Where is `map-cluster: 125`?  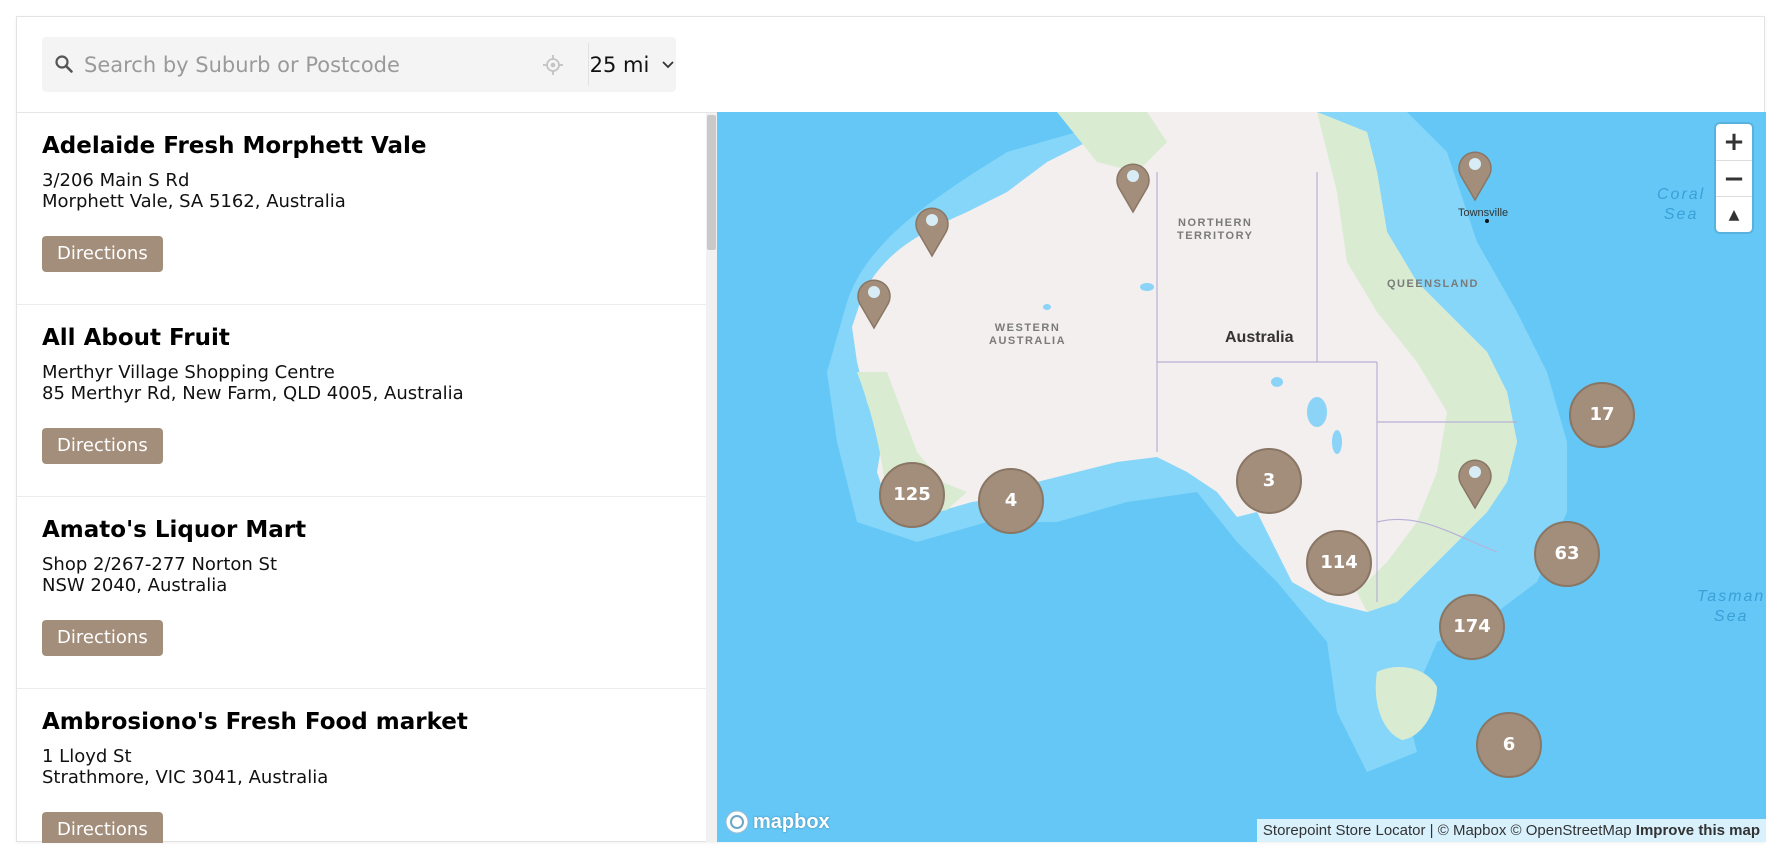 map-cluster: 125 is located at coordinates (912, 495).